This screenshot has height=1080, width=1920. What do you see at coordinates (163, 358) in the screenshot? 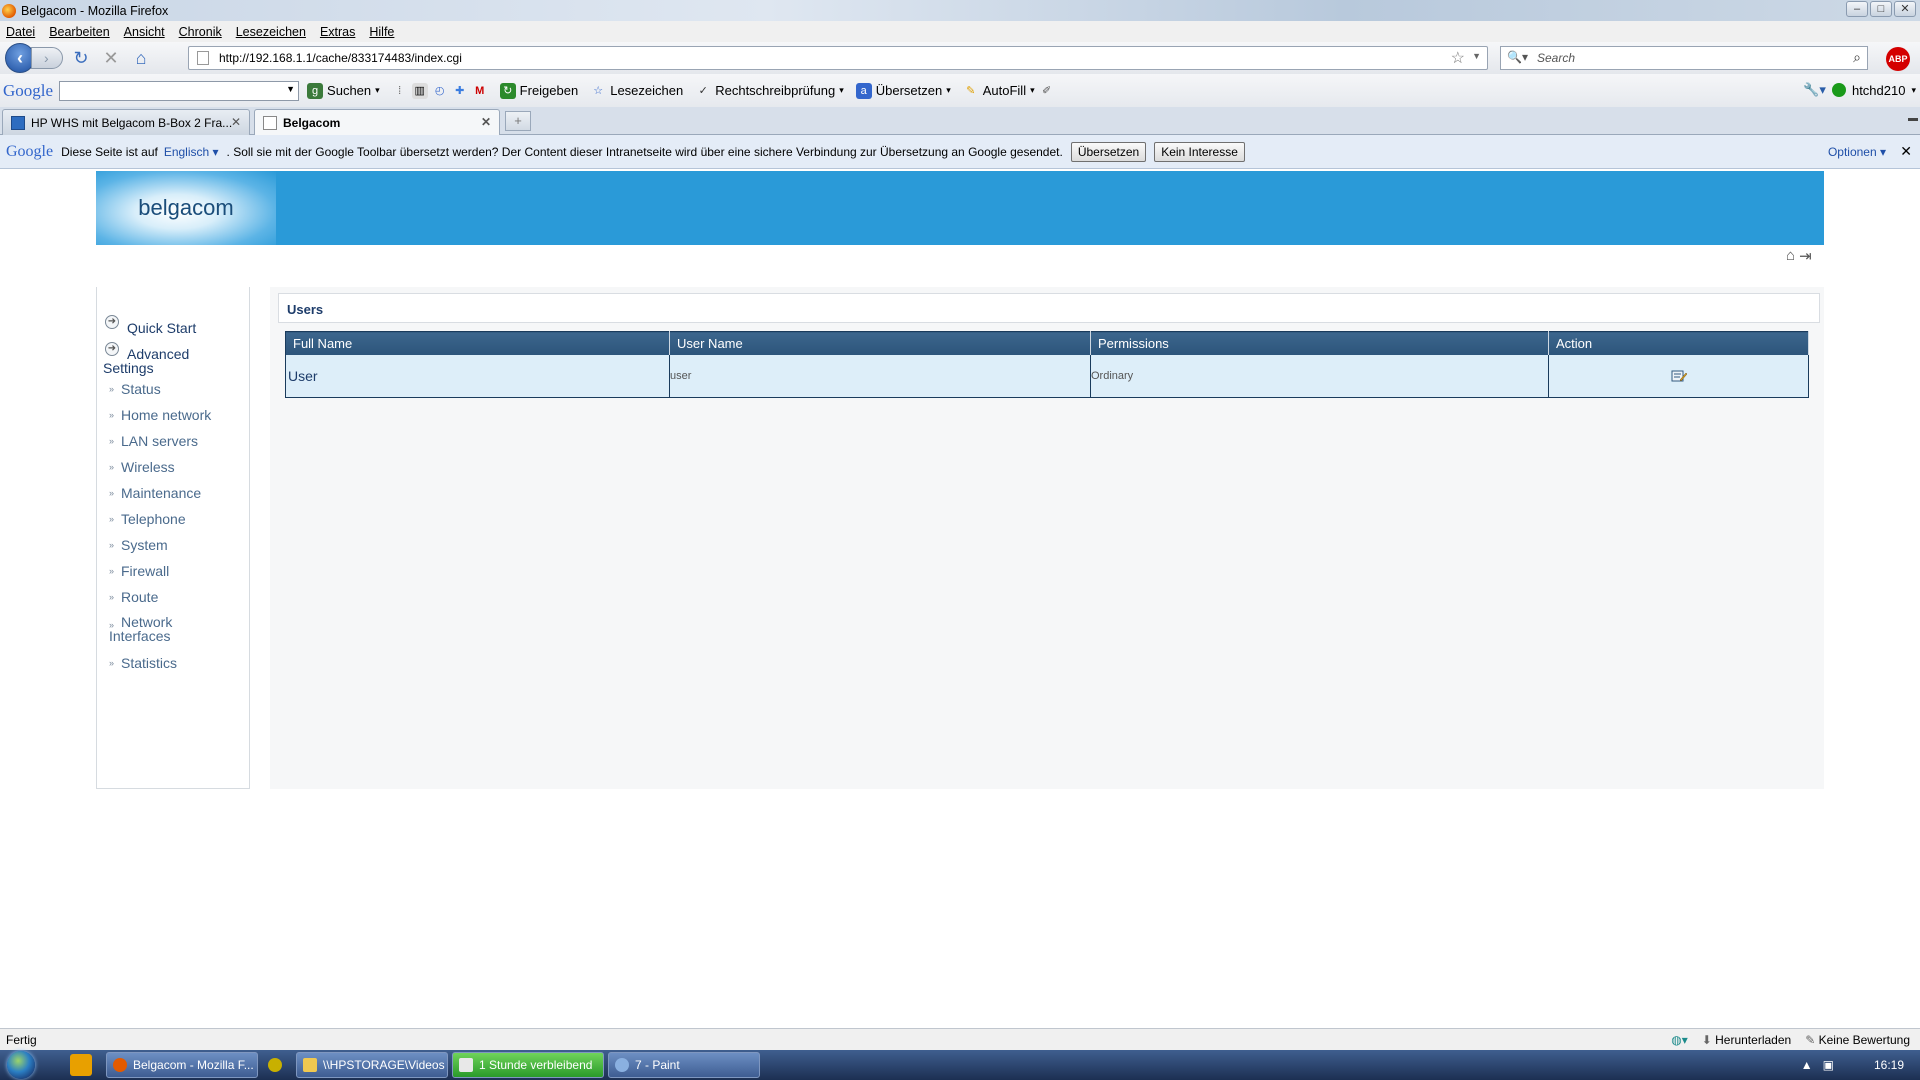
I see `sidebar-item-advanced-settings: ➜ Advanced Settings` at bounding box center [163, 358].